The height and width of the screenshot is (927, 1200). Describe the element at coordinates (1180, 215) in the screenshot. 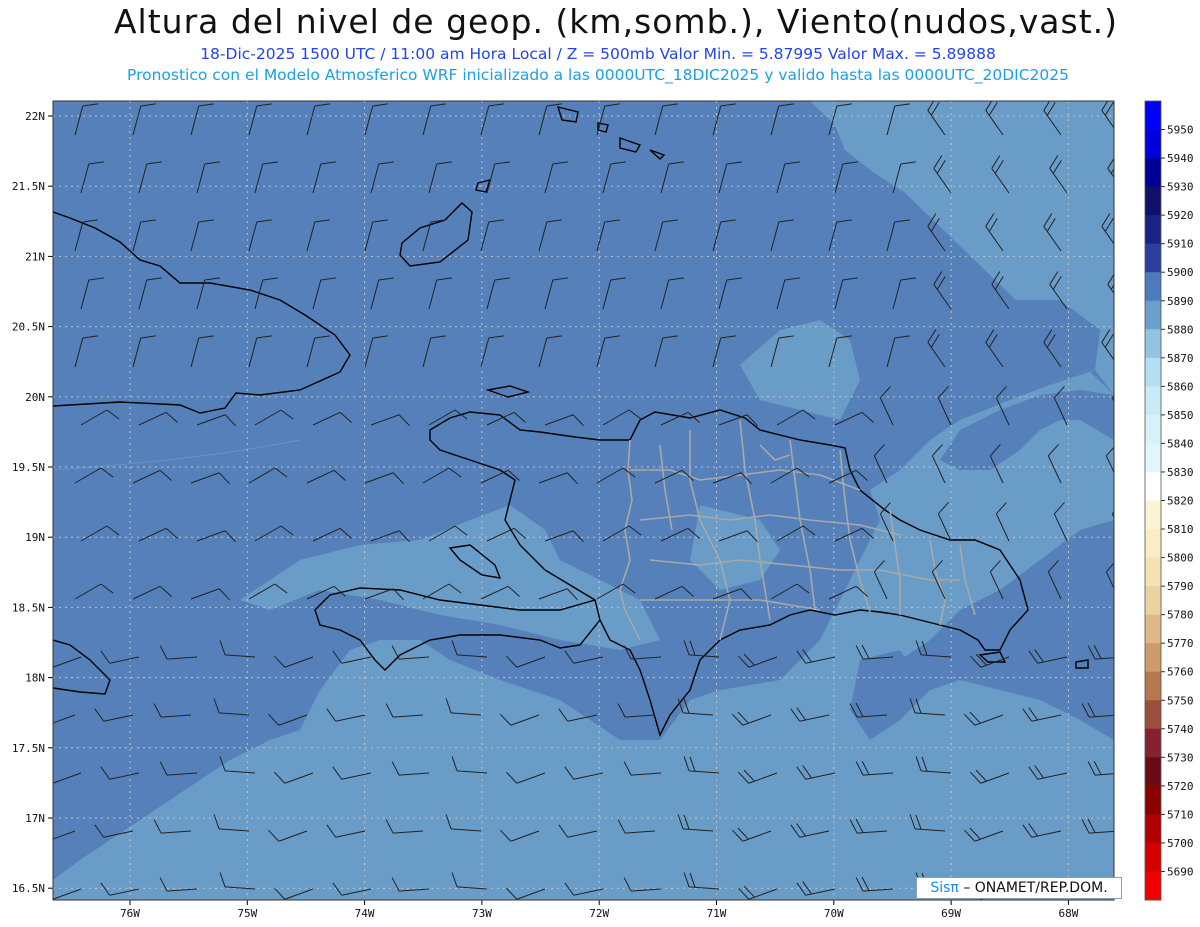

I see `colorbar-label: 5920` at that location.